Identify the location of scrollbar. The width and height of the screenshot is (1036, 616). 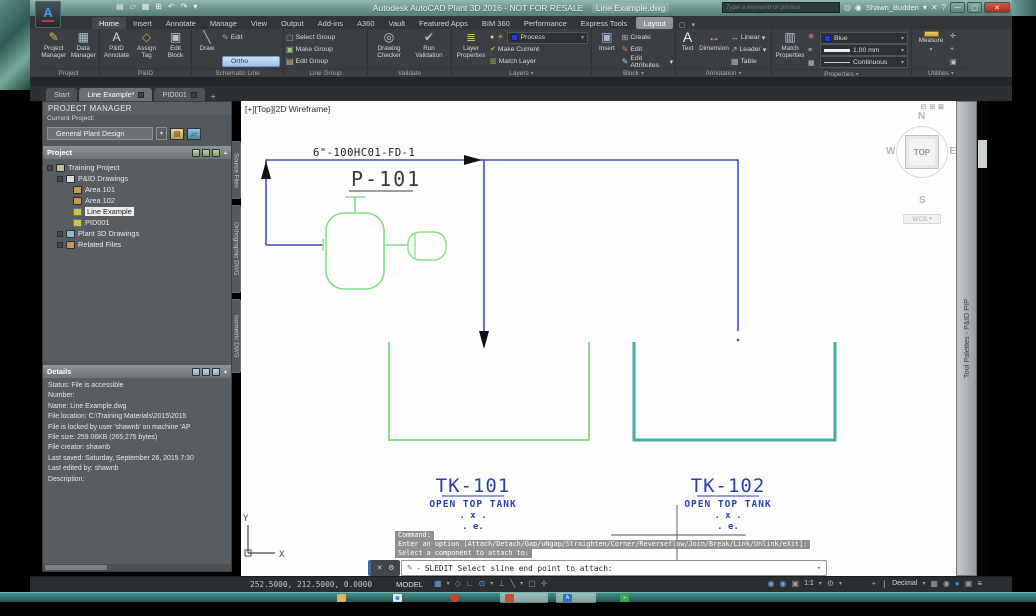
(982, 338).